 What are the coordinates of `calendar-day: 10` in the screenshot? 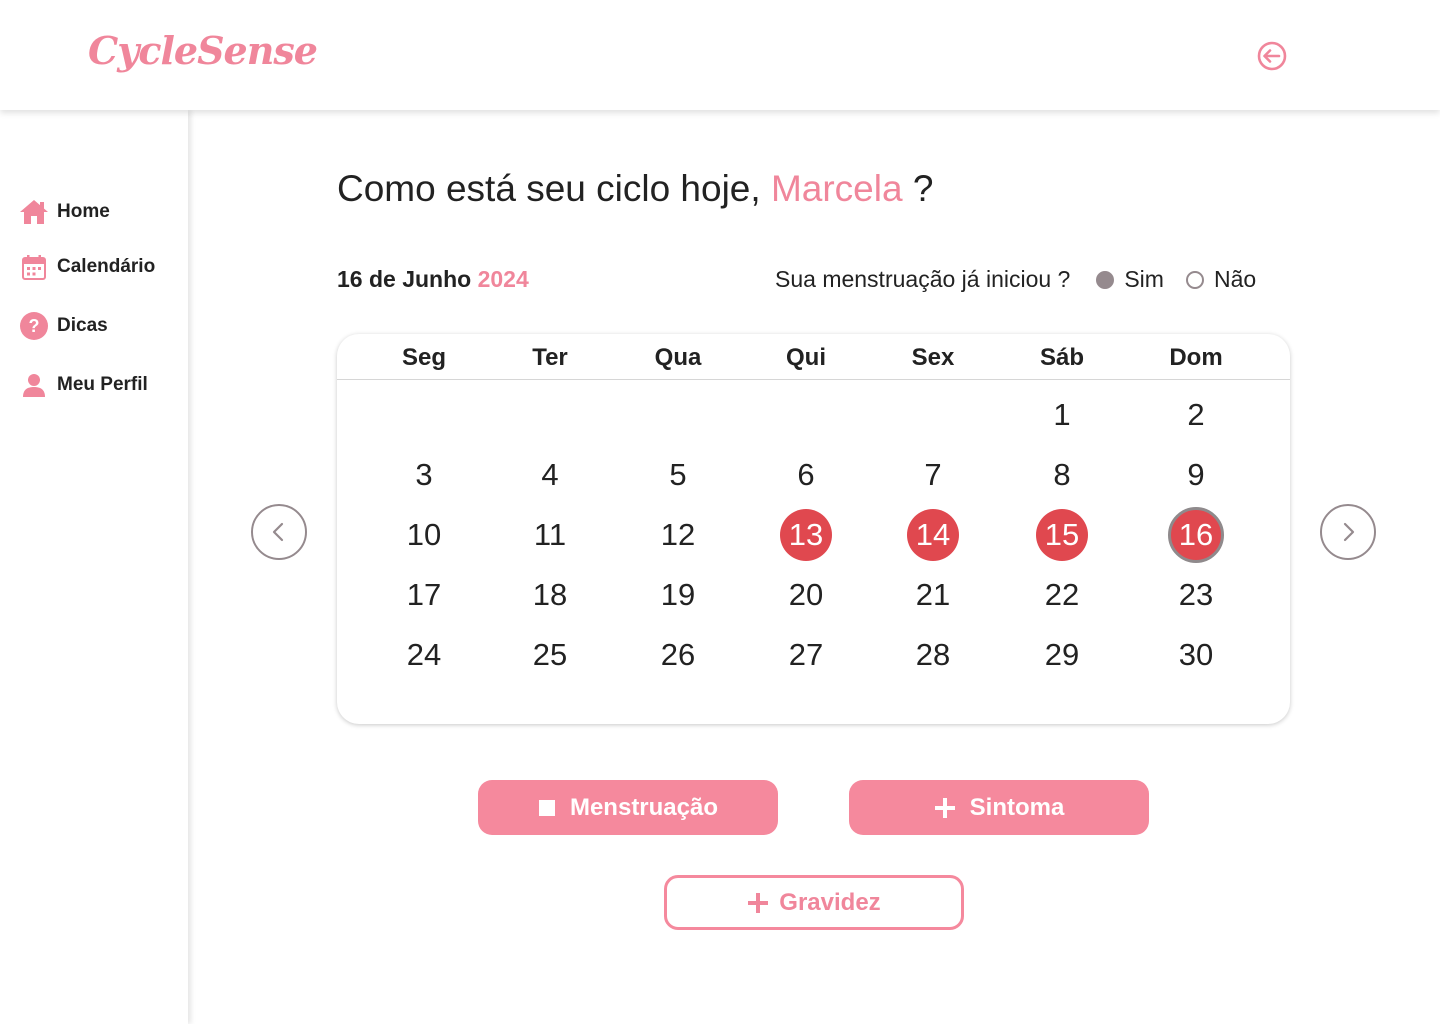 It's located at (424, 535).